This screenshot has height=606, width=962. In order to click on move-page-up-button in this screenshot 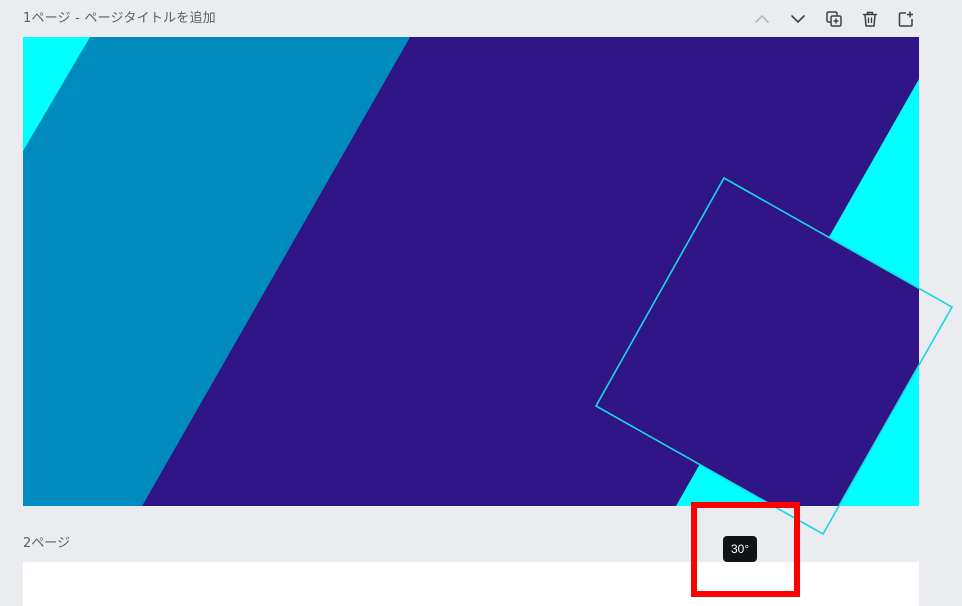, I will do `click(762, 19)`.